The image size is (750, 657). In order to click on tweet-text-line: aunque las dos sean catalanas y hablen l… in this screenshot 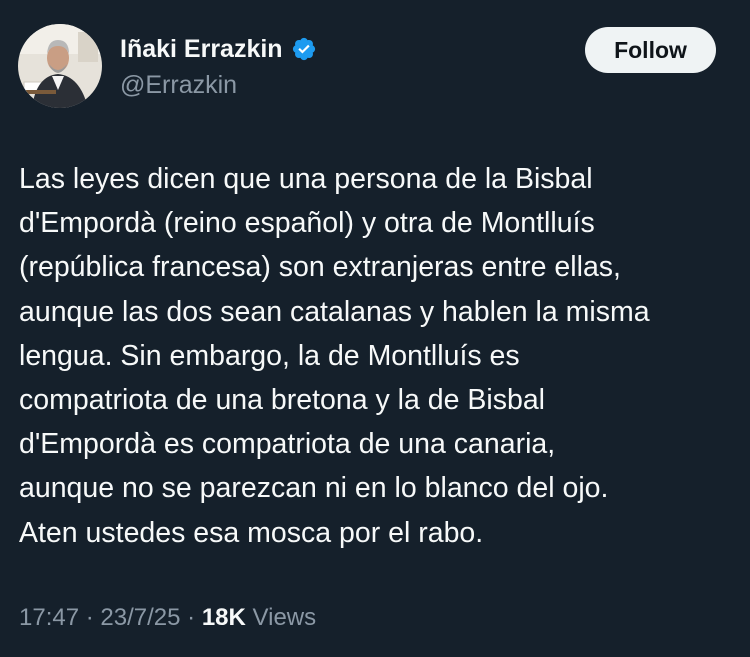, I will do `click(334, 311)`.